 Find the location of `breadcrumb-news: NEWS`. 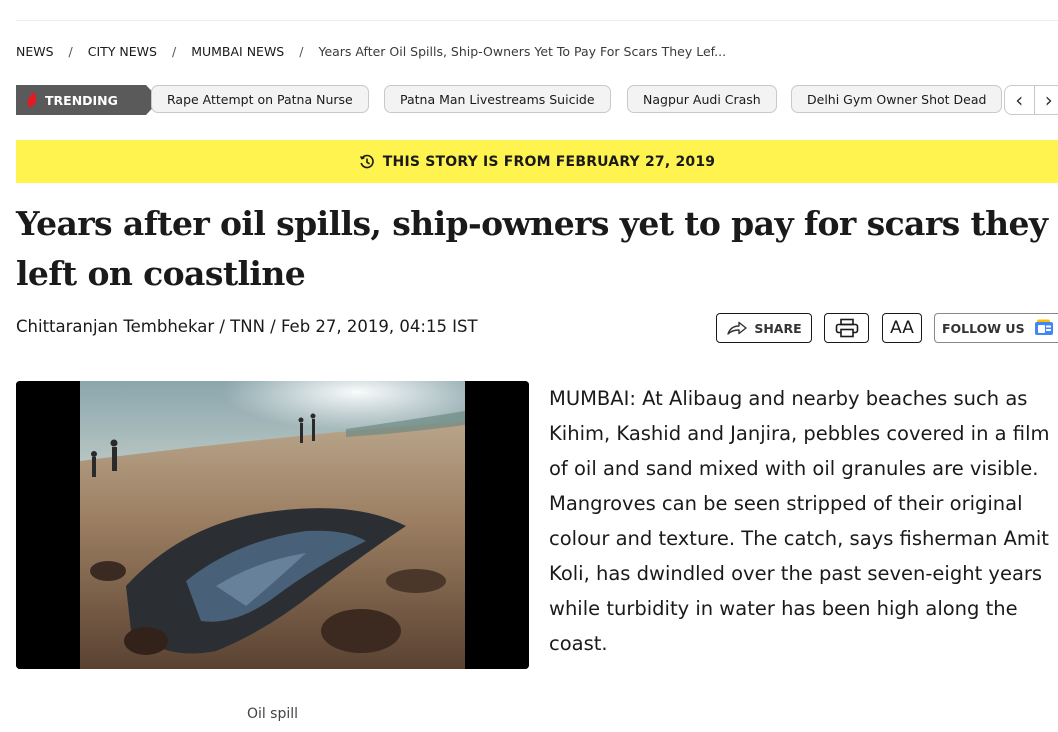

breadcrumb-news: NEWS is located at coordinates (35, 51).